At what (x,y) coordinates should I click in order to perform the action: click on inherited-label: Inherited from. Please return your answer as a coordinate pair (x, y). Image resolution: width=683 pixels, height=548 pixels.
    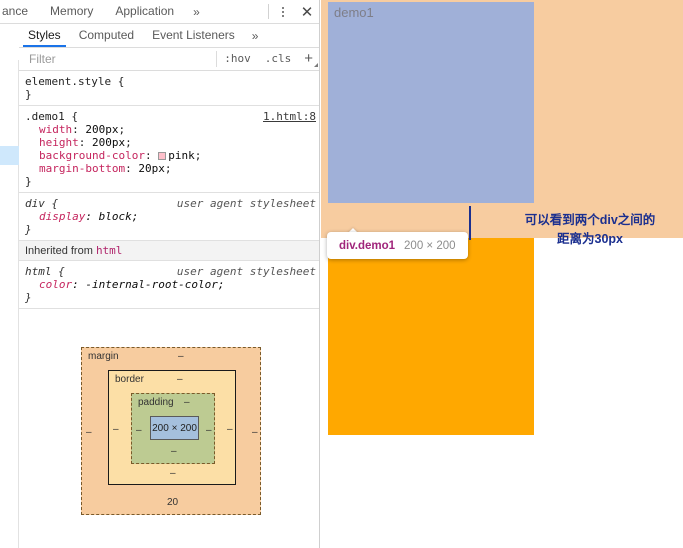
    Looking at the image, I should click on (59, 251).